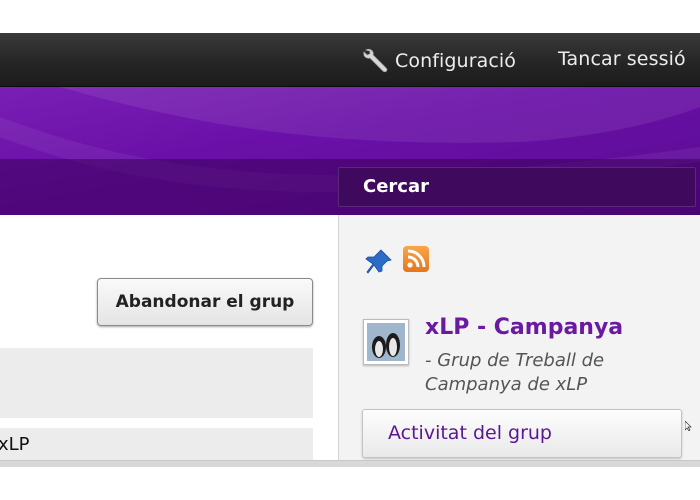  I want to click on group-activity-label: Activitat del grup, so click(470, 433).